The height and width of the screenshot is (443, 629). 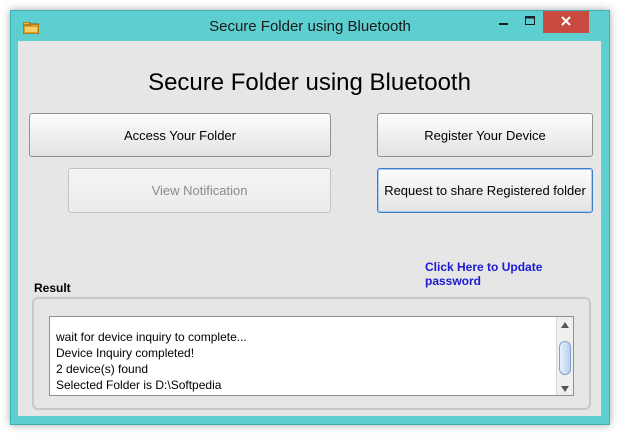 I want to click on title-bar: Secure Folder using Bluetooth, so click(x=310, y=27).